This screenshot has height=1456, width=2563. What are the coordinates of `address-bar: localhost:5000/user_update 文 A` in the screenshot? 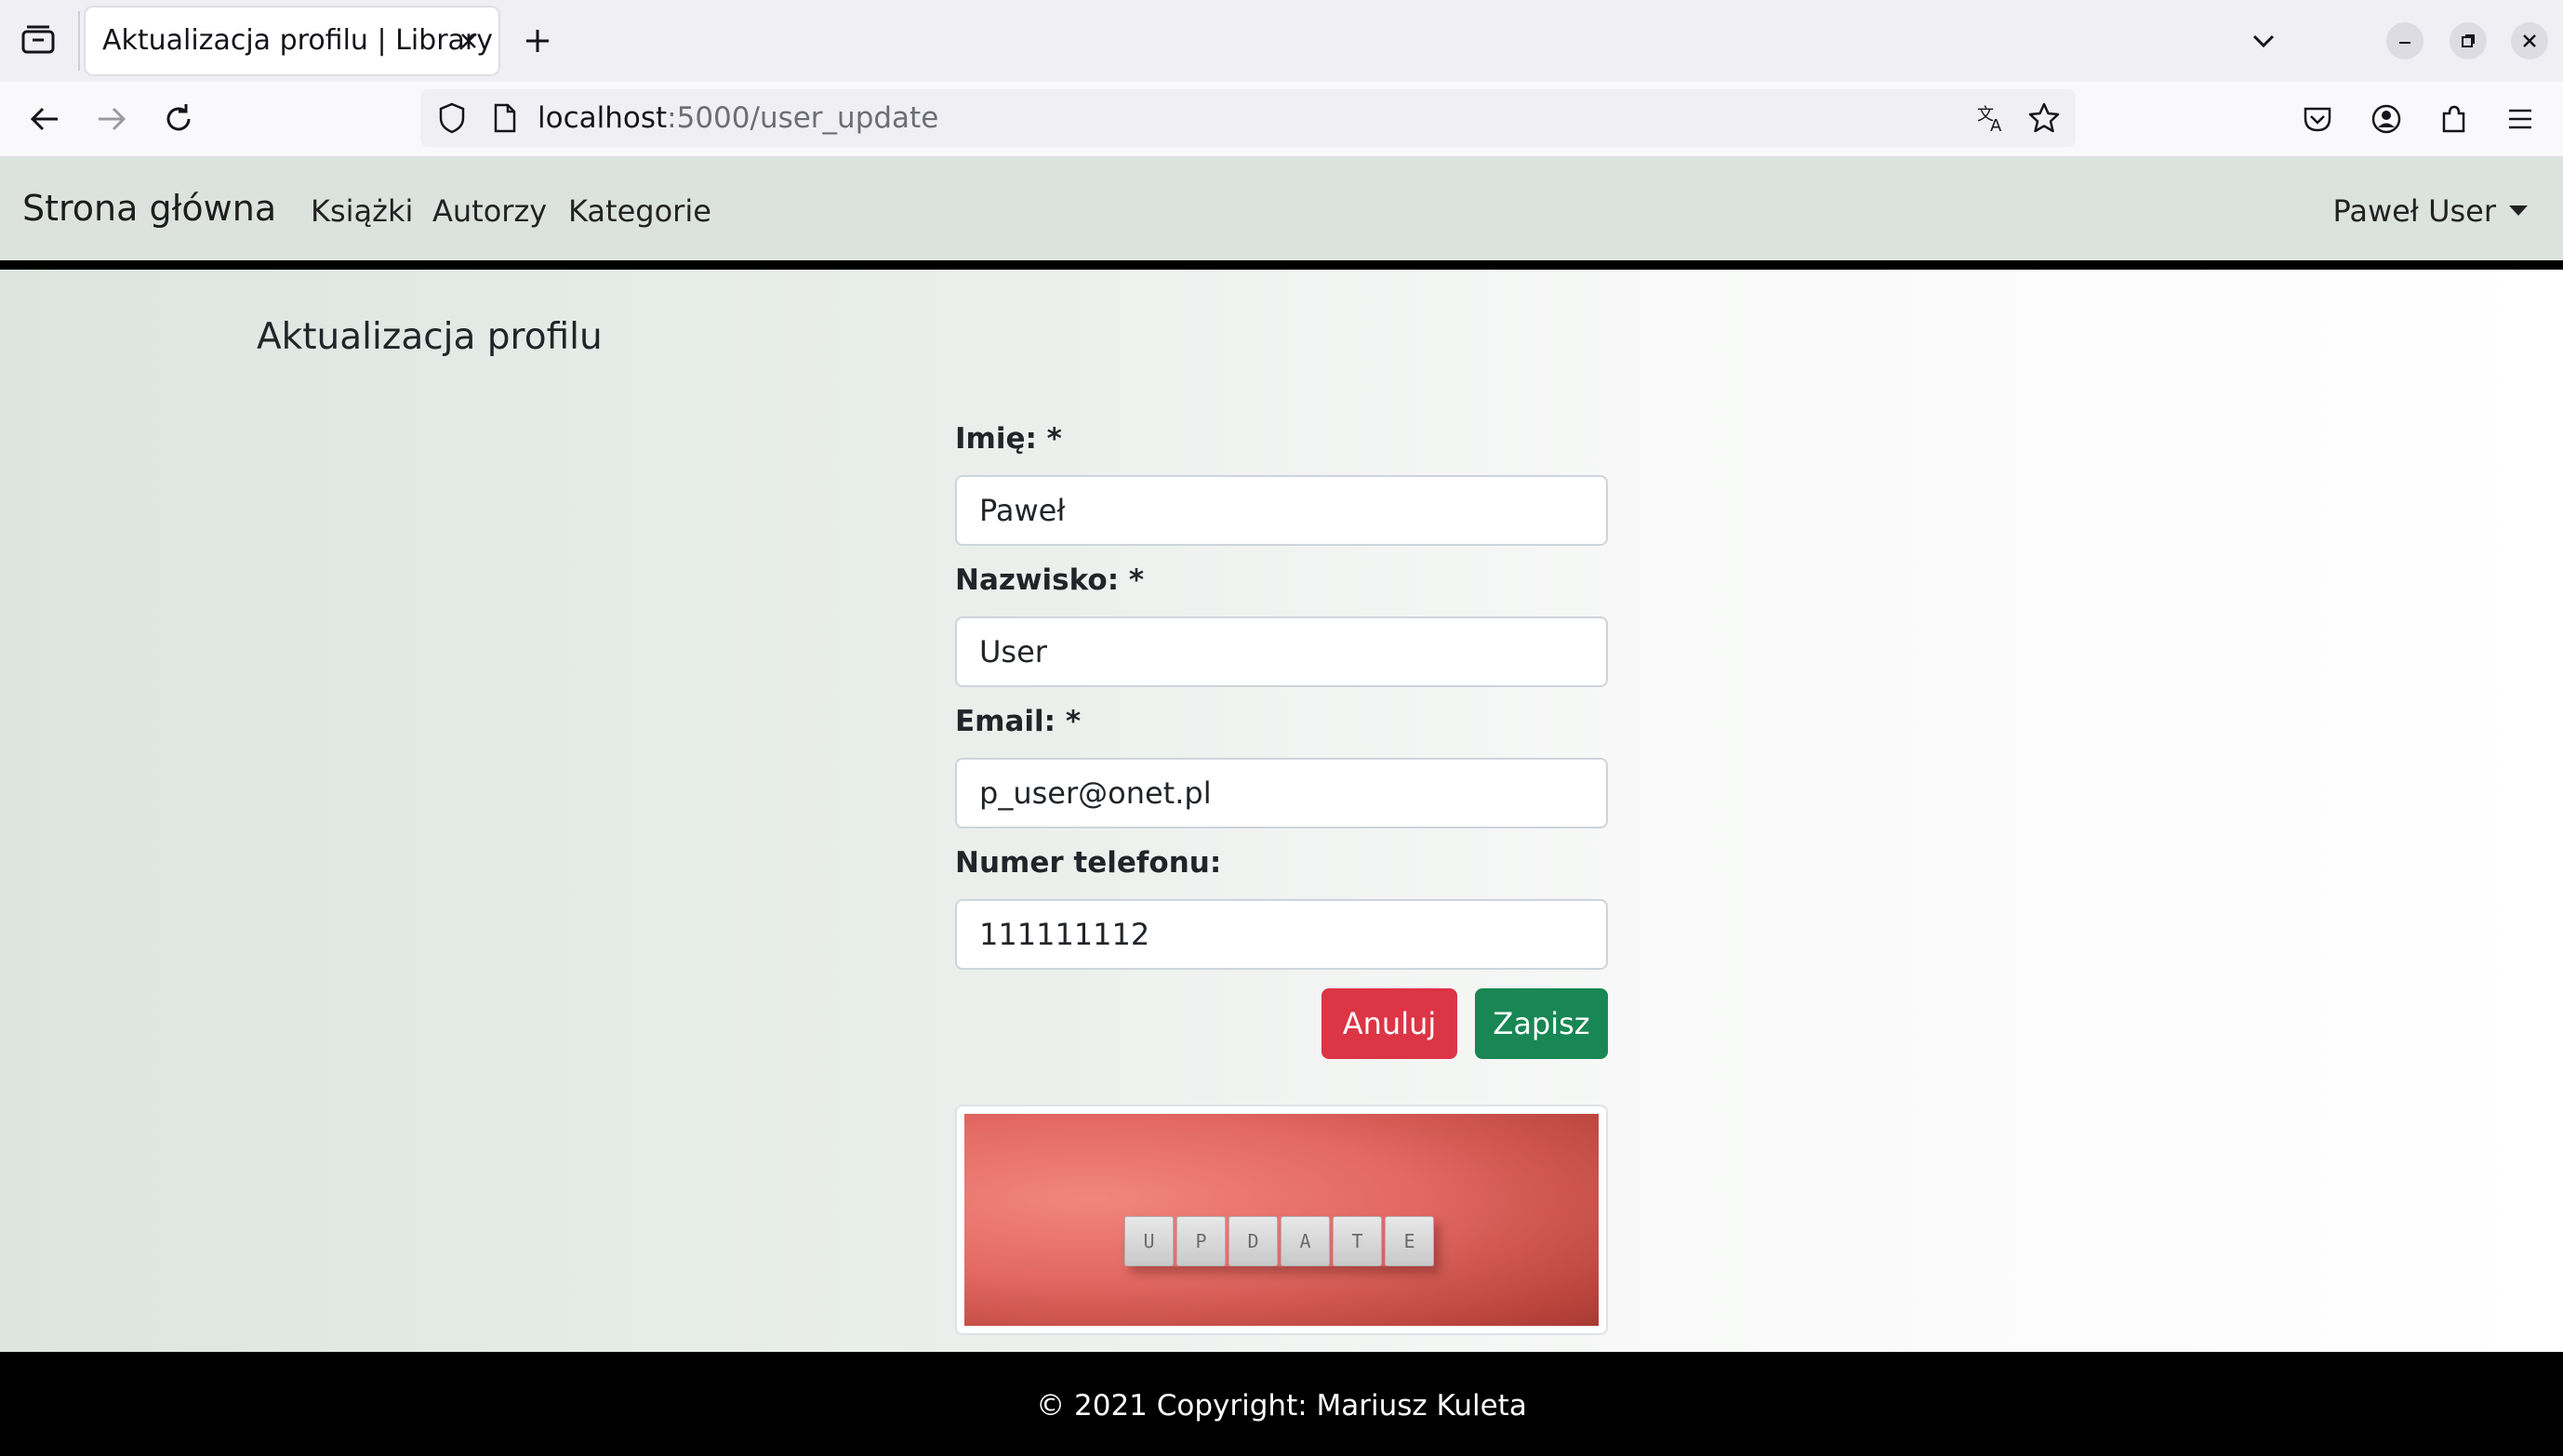 It's located at (1248, 118).